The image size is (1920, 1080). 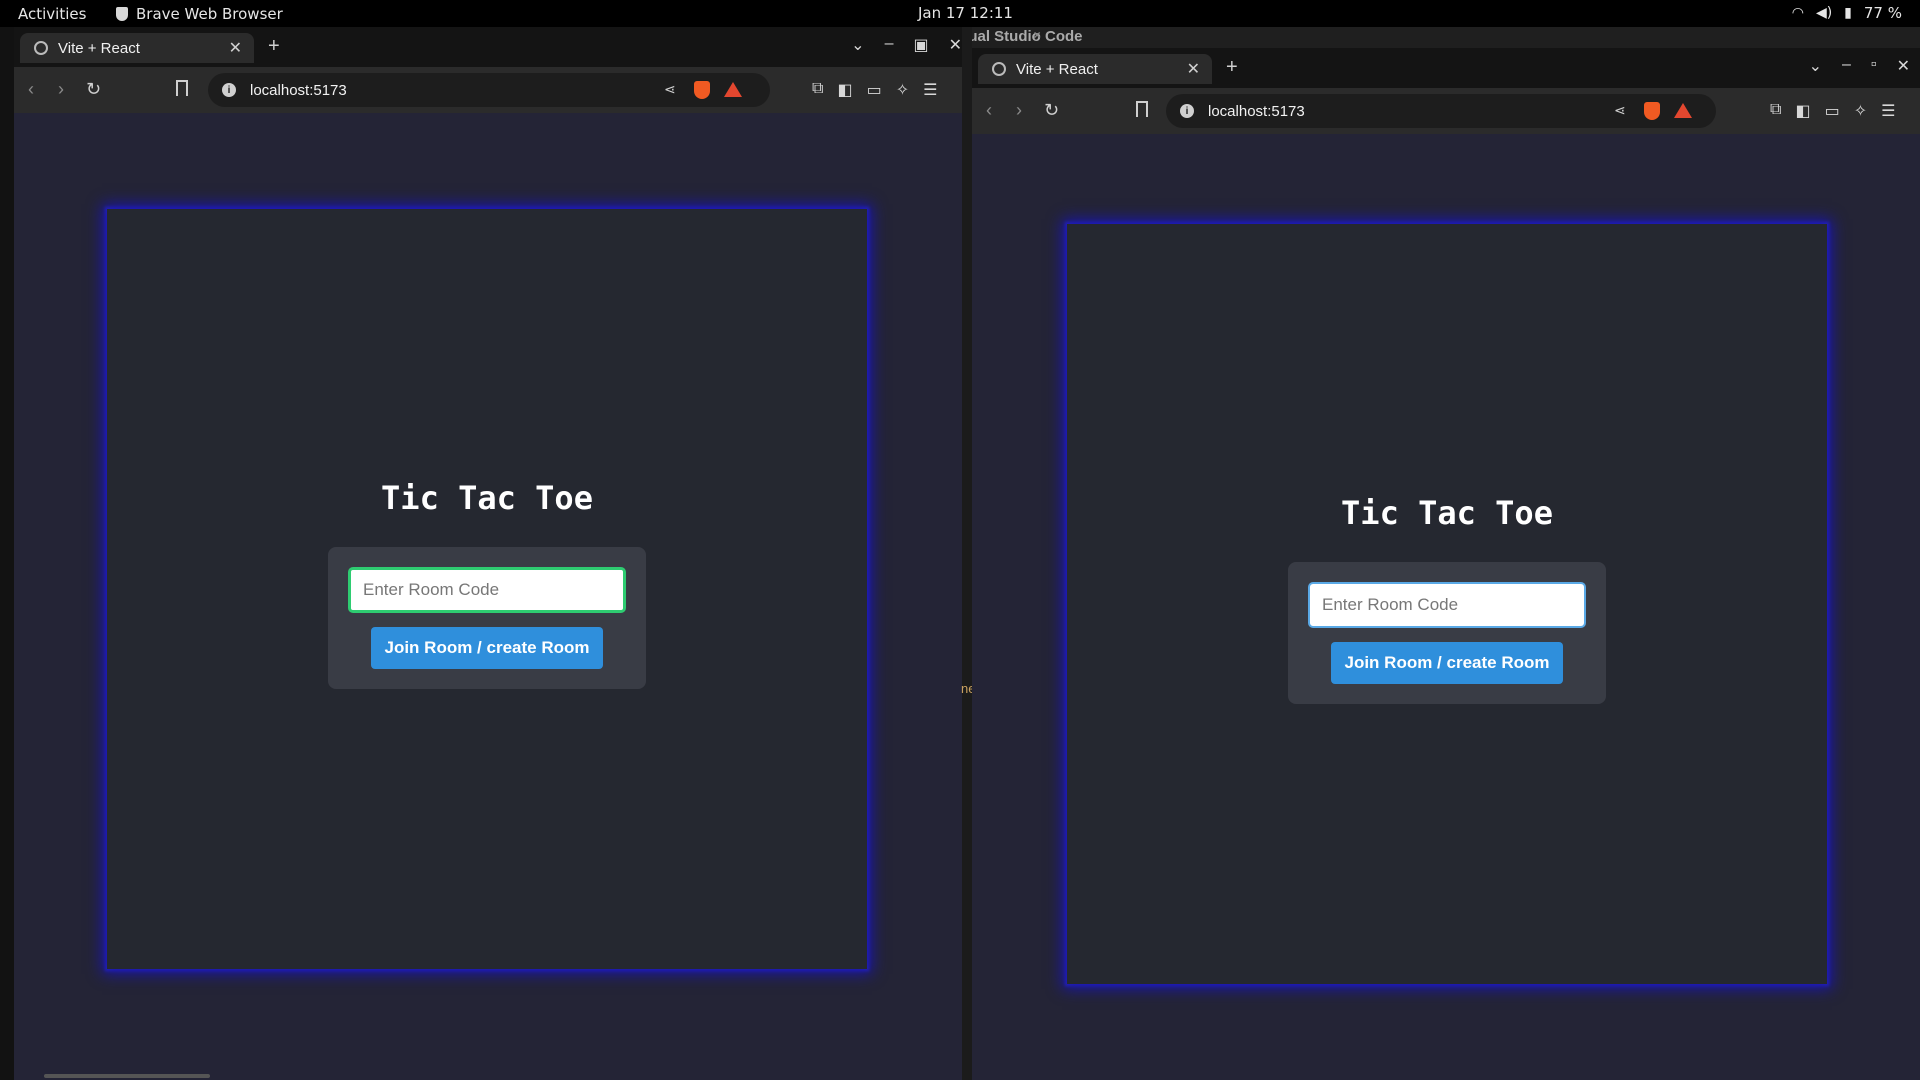 I want to click on app-menu: Brave Web Browser, so click(x=199, y=14).